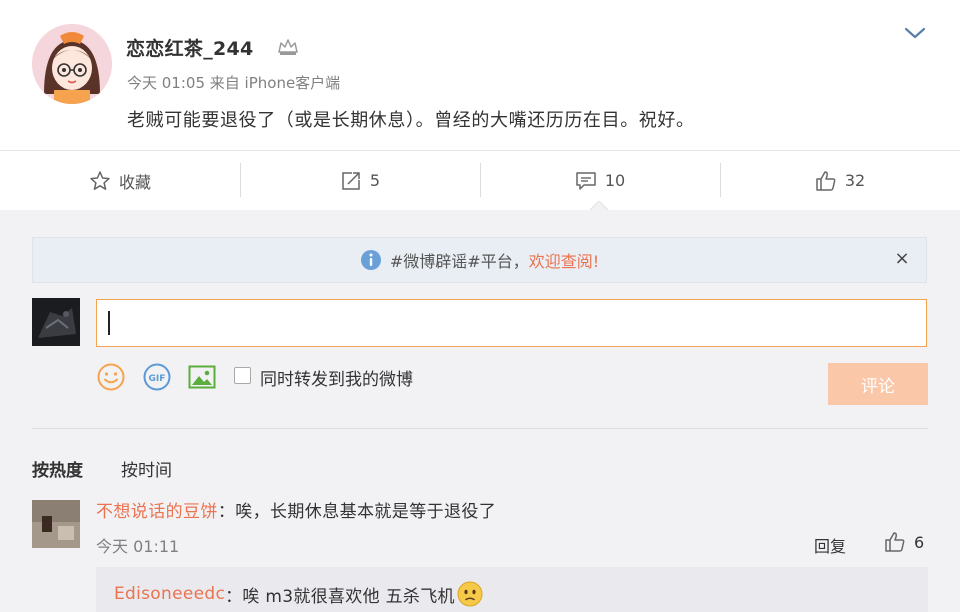  Describe the element at coordinates (202, 377) in the screenshot. I see `image-icon` at that location.